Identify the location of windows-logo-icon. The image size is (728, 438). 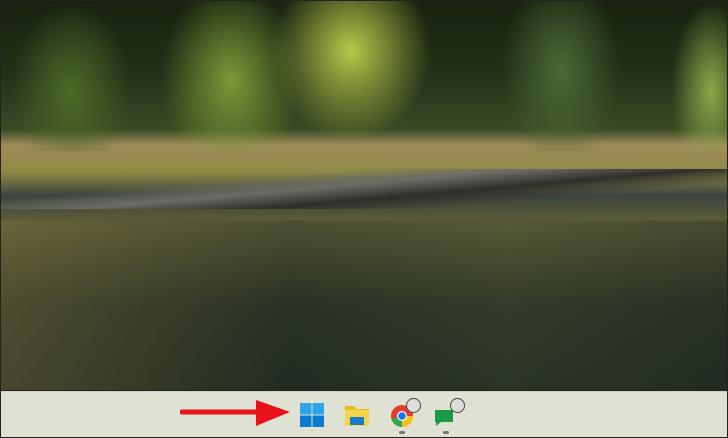
(312, 415).